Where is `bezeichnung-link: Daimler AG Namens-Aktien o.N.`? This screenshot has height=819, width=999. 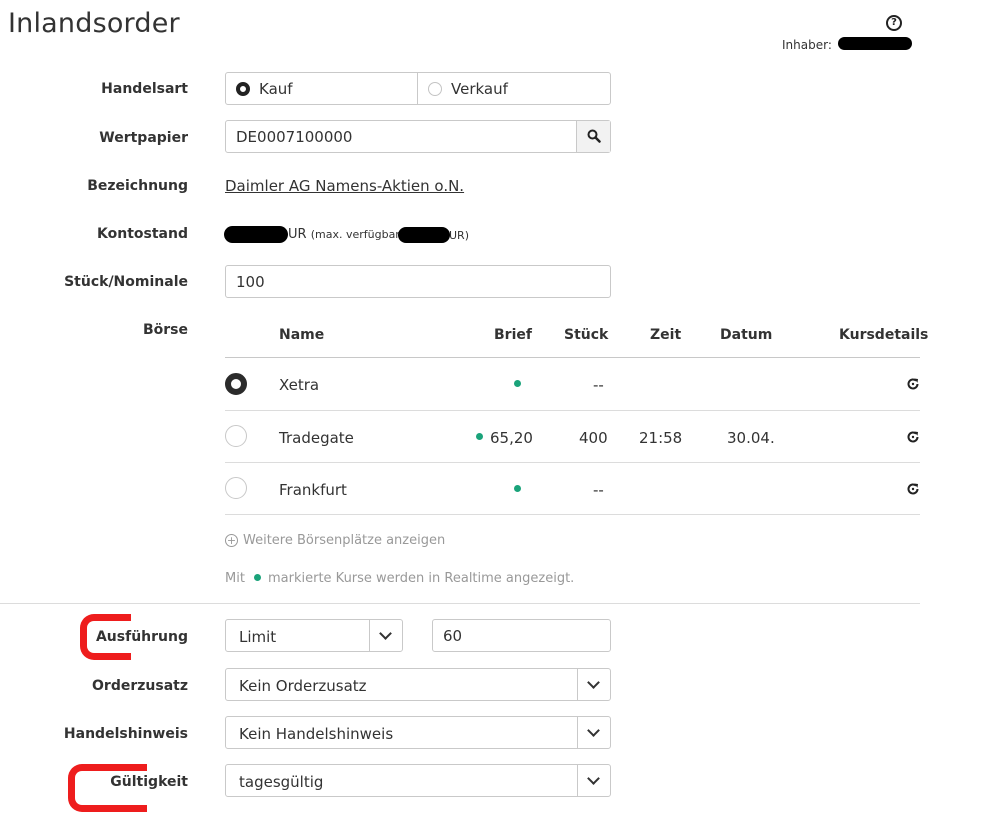 bezeichnung-link: Daimler AG Namens-Aktien o.N. is located at coordinates (344, 186).